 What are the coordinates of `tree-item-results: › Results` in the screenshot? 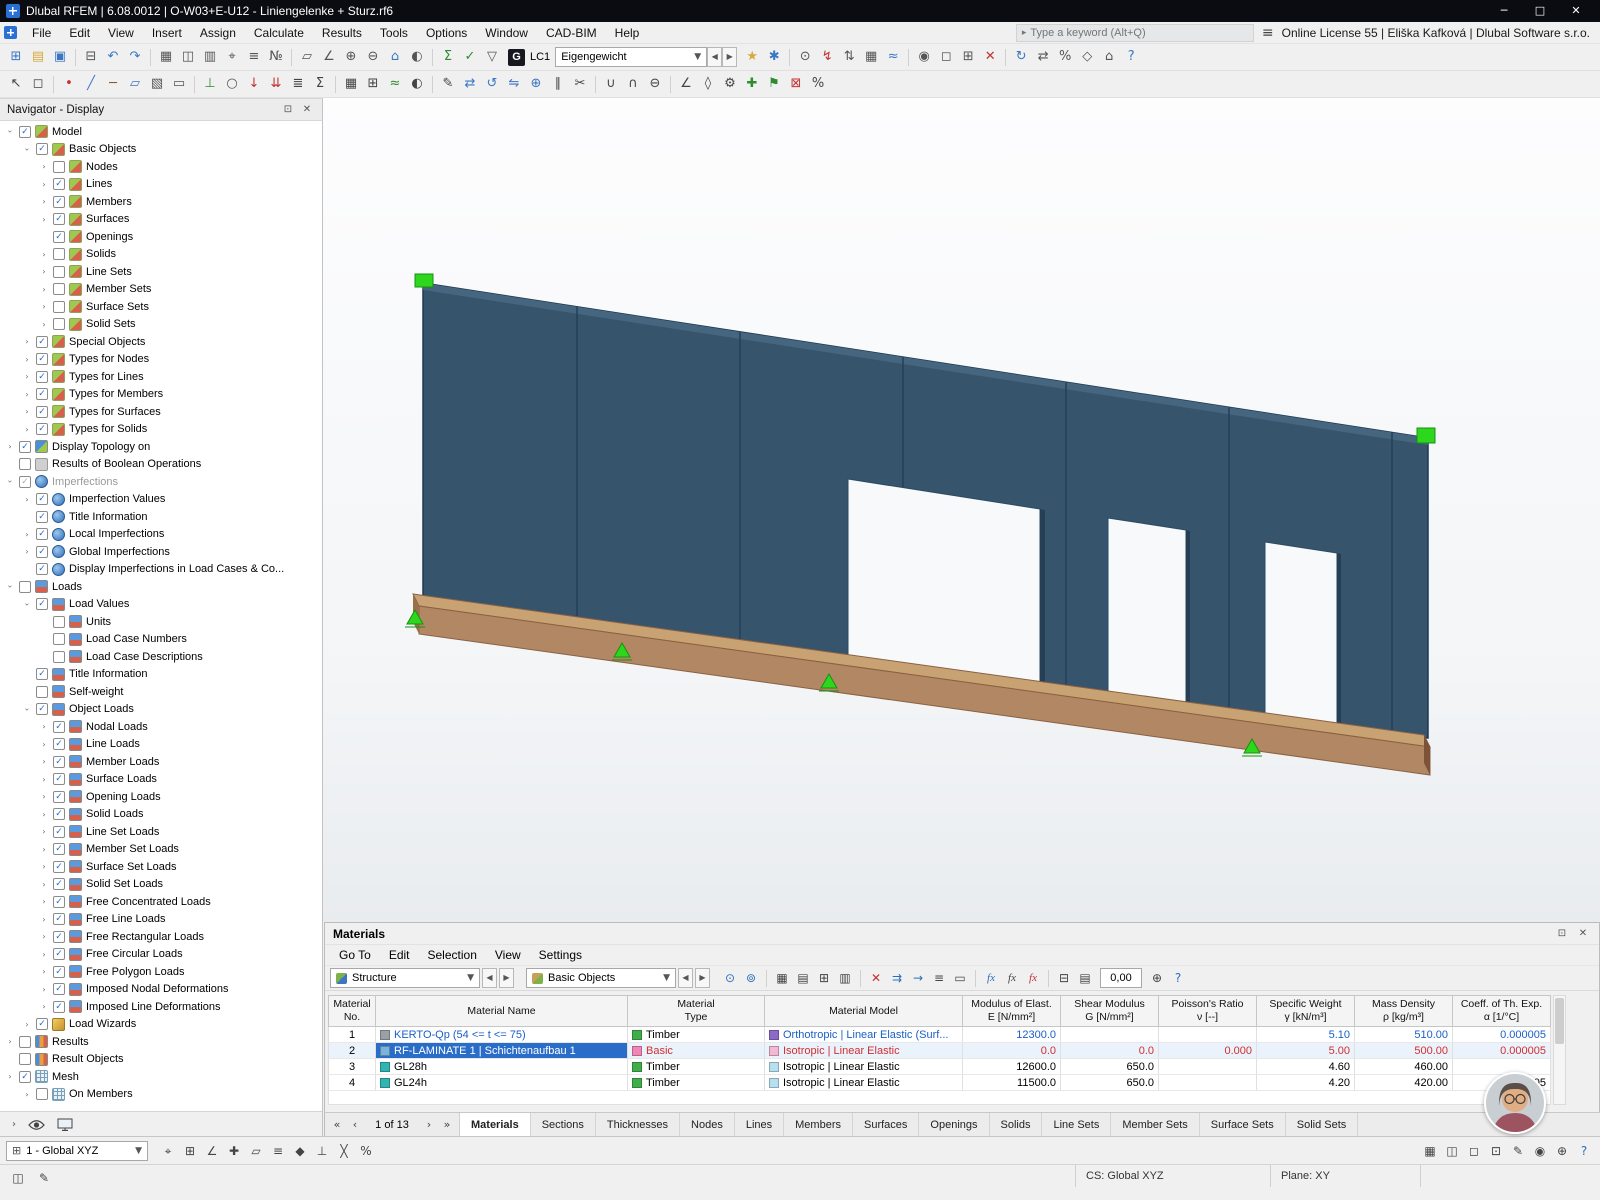 It's located at (161, 1042).